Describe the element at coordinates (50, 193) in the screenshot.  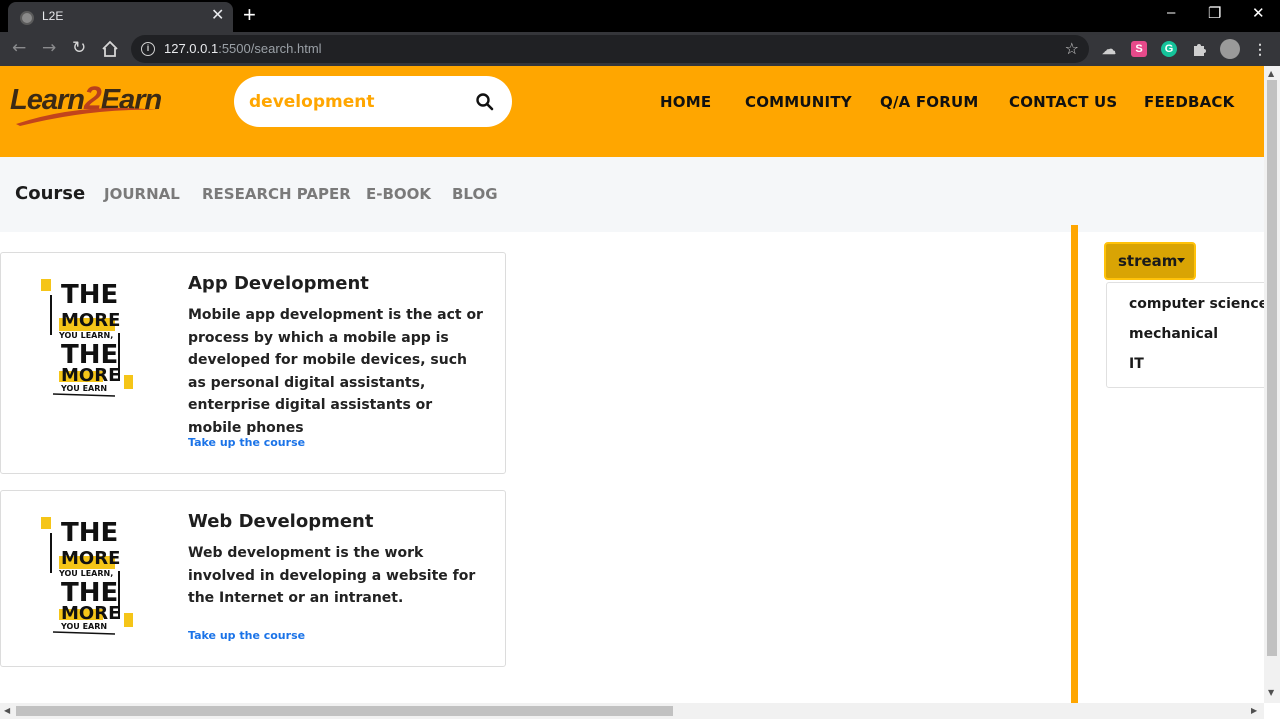
I see `tab-course: Course` at that location.